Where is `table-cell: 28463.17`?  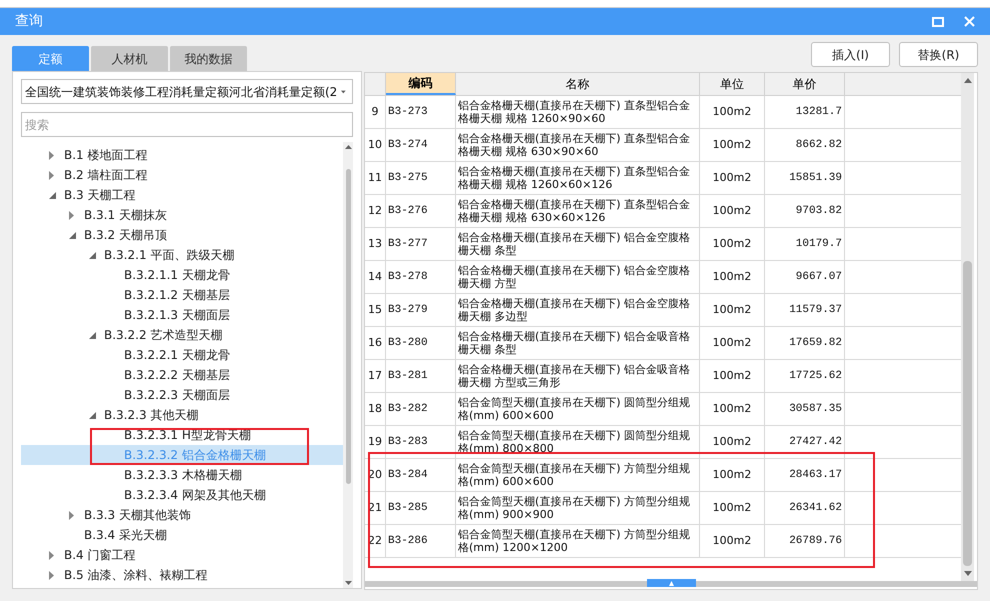 table-cell: 28463.17 is located at coordinates (805, 475).